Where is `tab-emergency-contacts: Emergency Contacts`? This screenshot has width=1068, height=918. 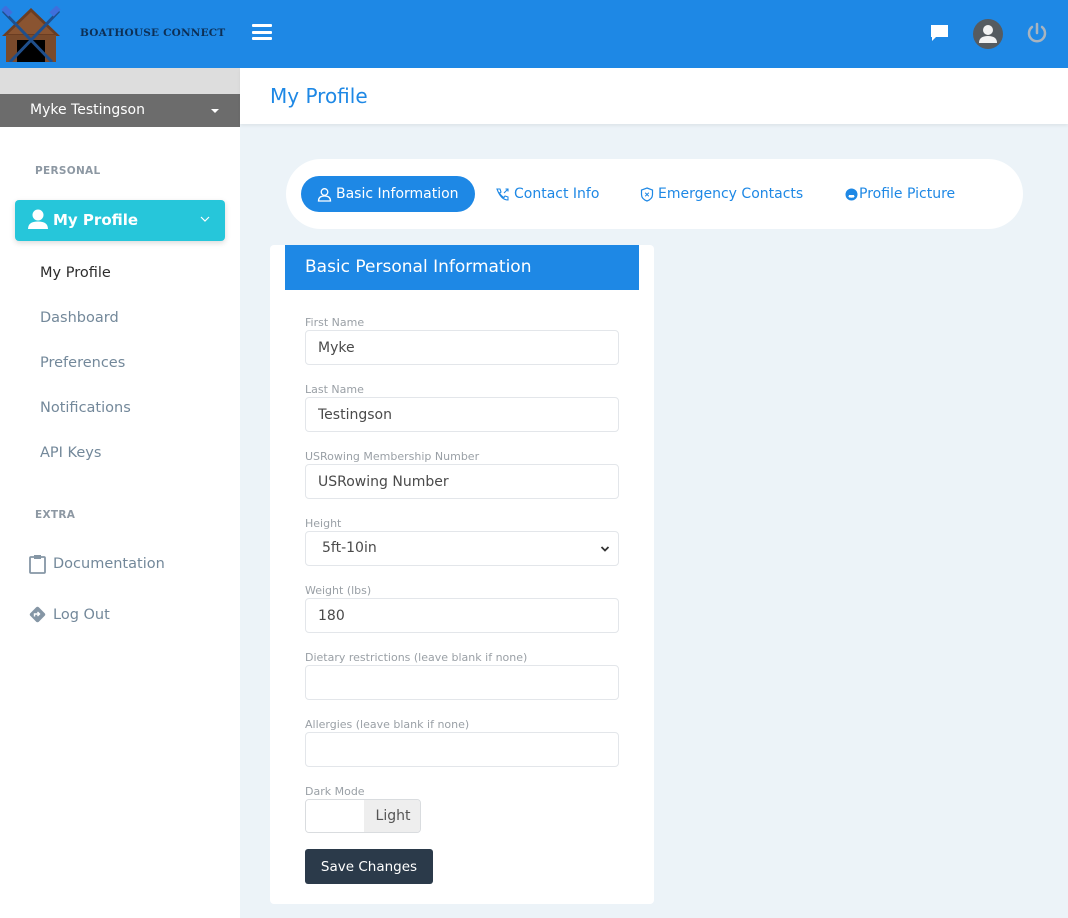
tab-emergency-contacts: Emergency Contacts is located at coordinates (721, 194).